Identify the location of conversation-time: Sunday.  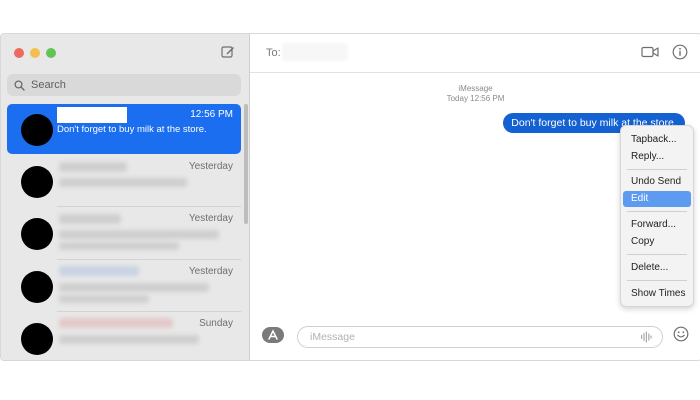
(216, 323).